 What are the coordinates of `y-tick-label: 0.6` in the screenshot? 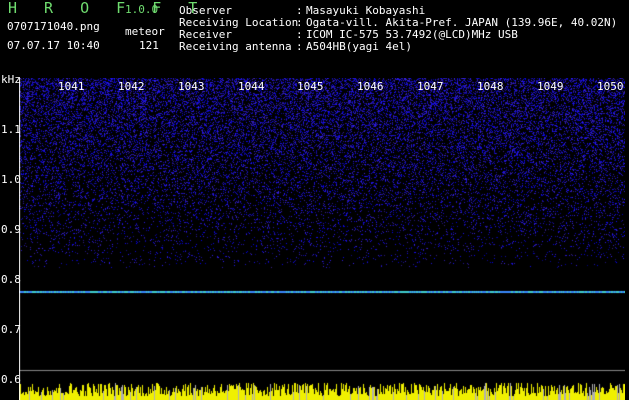 It's located at (11, 379).